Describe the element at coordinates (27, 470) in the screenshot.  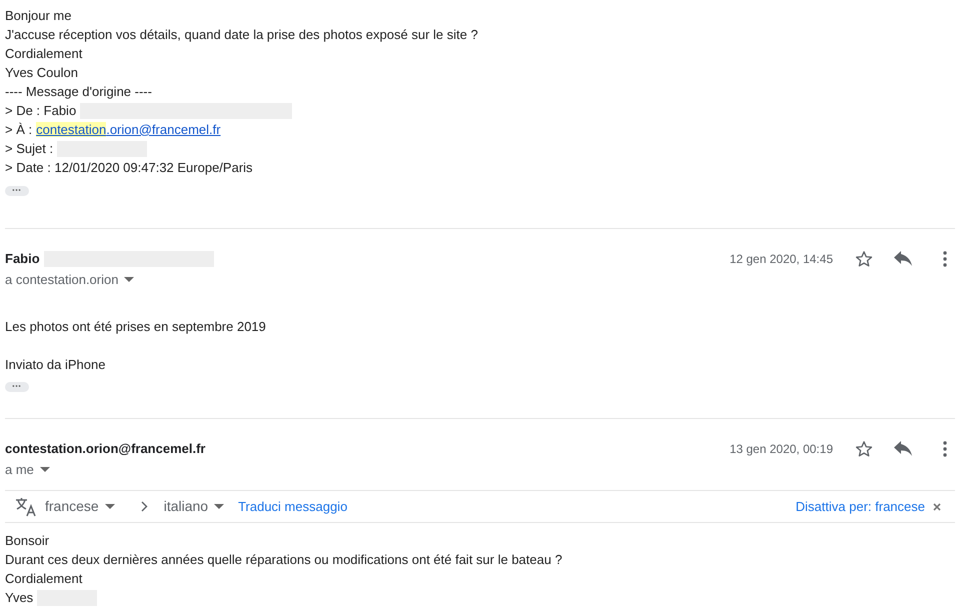
I see `recipient-dropdown: a me` at that location.